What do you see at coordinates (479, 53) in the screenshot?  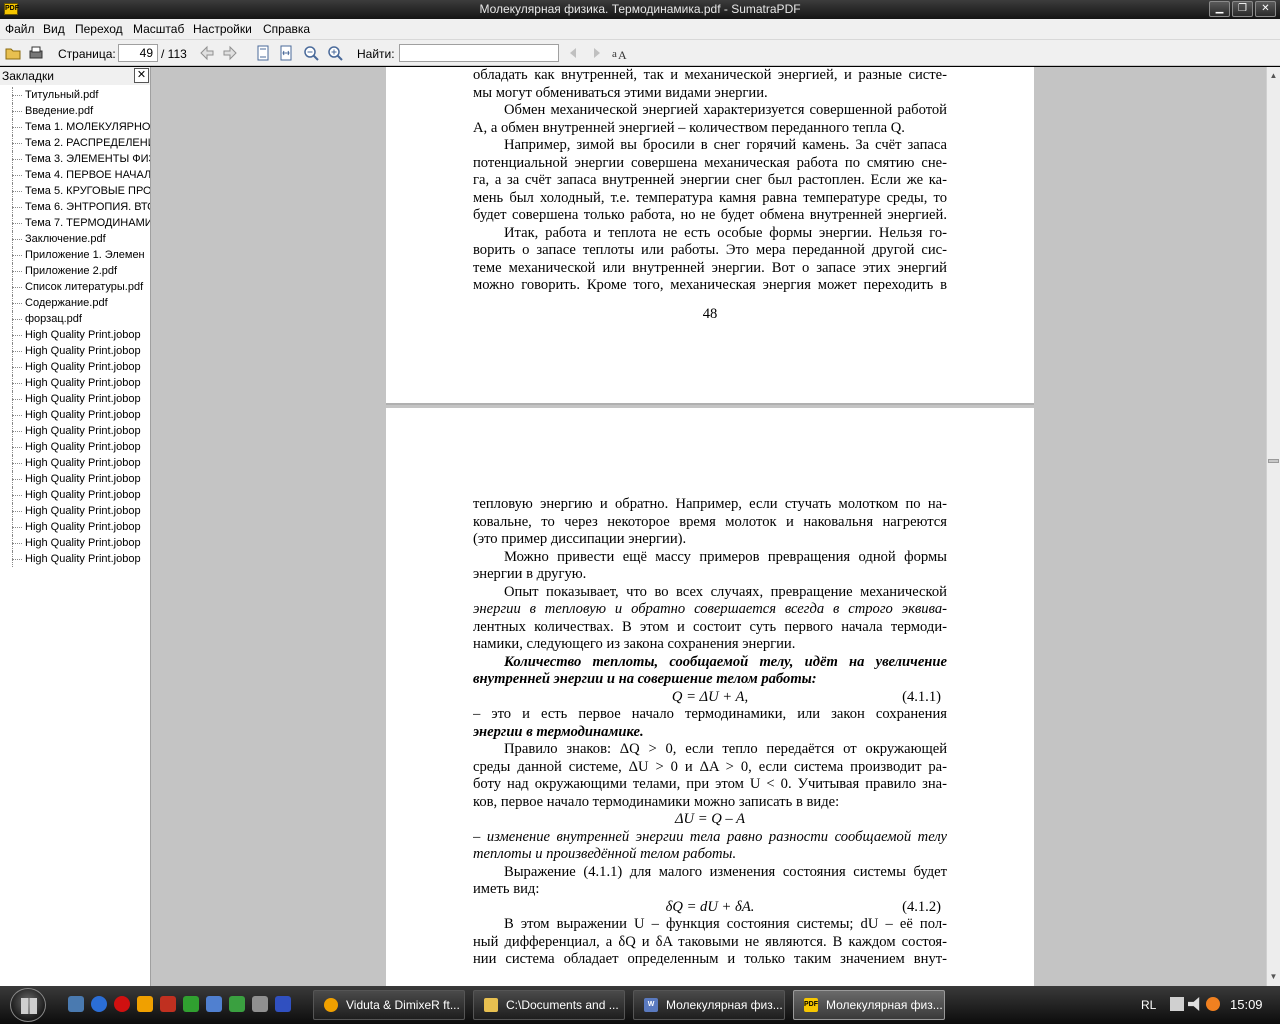 I see `find-input` at bounding box center [479, 53].